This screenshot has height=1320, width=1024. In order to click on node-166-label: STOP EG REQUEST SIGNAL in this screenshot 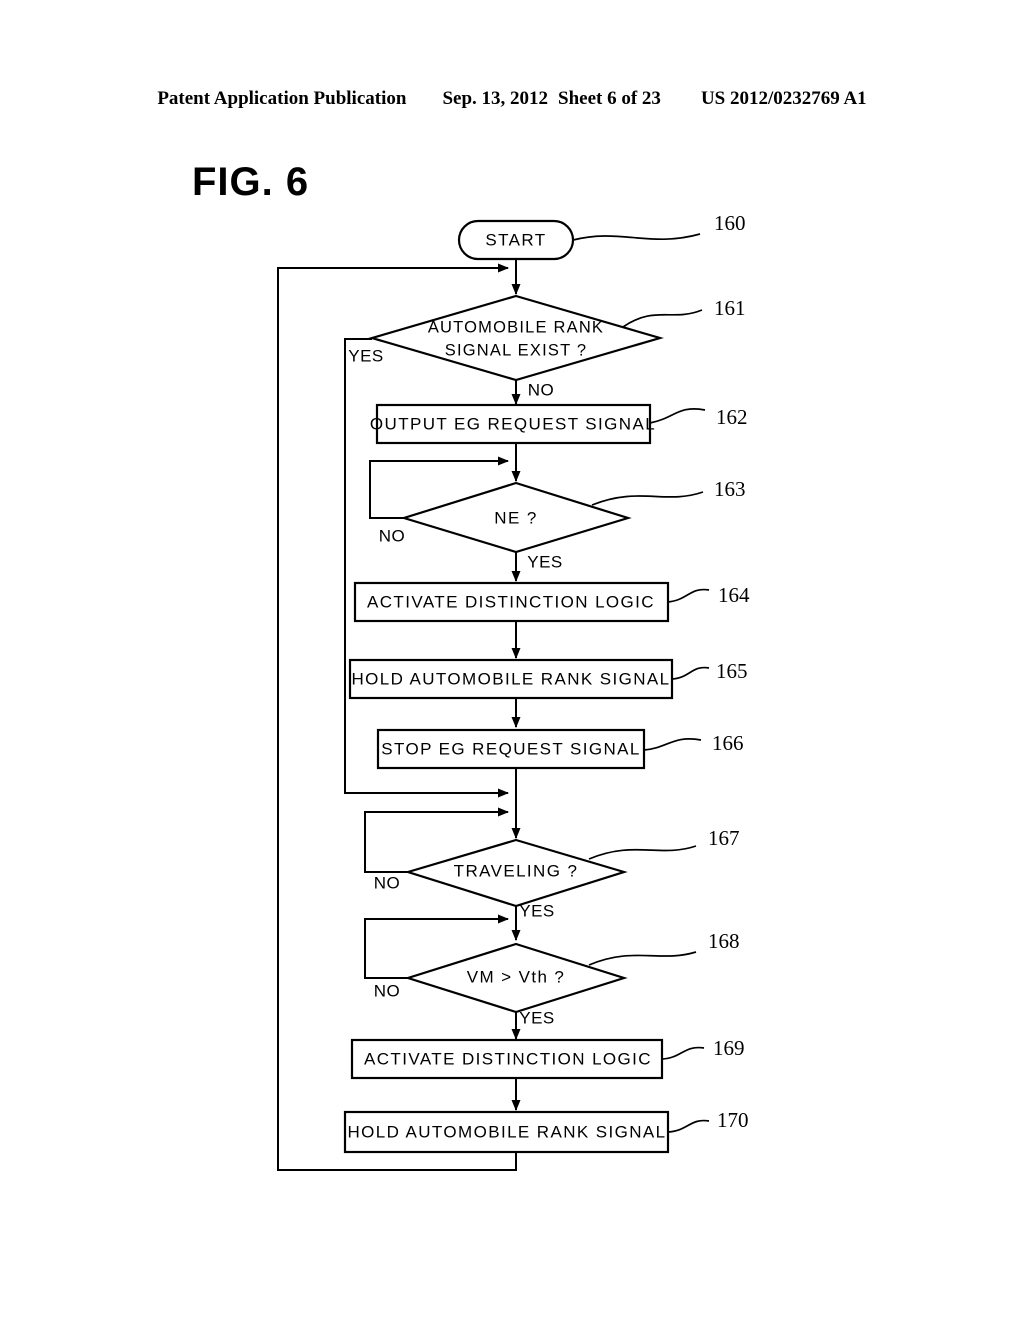, I will do `click(510, 748)`.